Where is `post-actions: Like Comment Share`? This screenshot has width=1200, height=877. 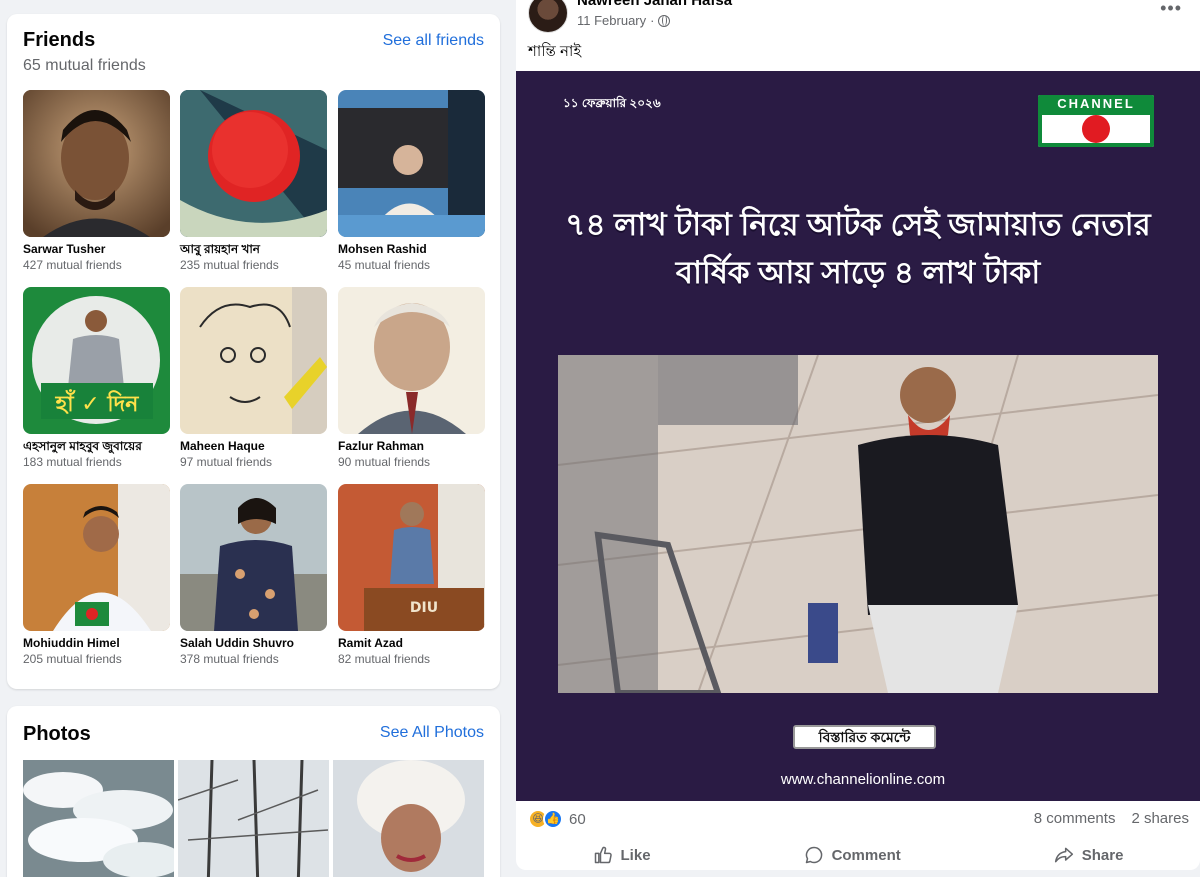 post-actions: Like Comment Share is located at coordinates (858, 855).